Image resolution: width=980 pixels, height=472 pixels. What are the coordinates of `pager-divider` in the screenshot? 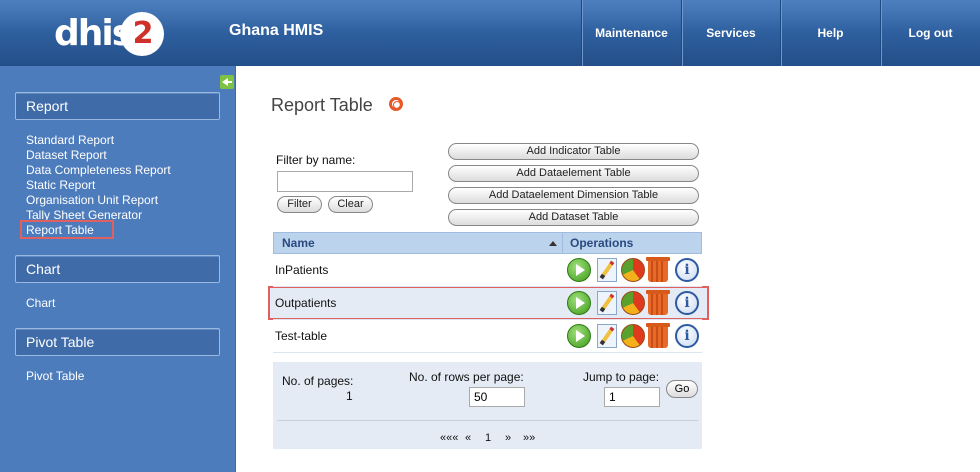 It's located at (487, 420).